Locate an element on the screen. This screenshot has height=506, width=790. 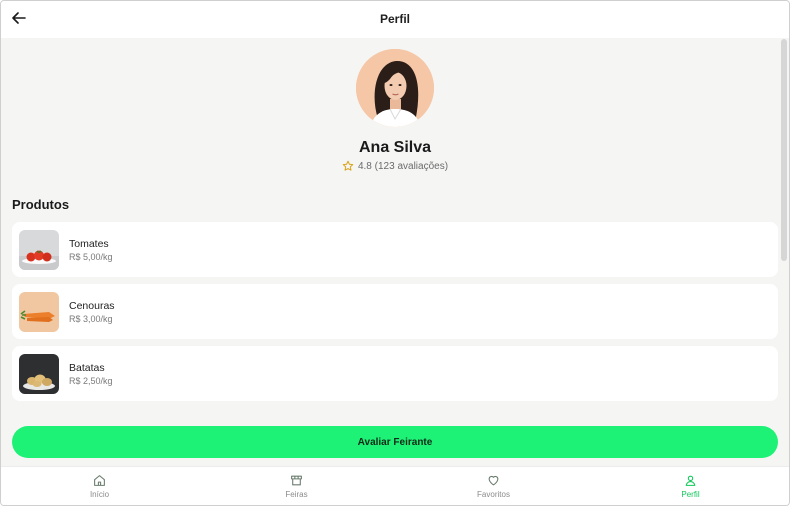
profile-name: Ana Silva is located at coordinates (395, 147).